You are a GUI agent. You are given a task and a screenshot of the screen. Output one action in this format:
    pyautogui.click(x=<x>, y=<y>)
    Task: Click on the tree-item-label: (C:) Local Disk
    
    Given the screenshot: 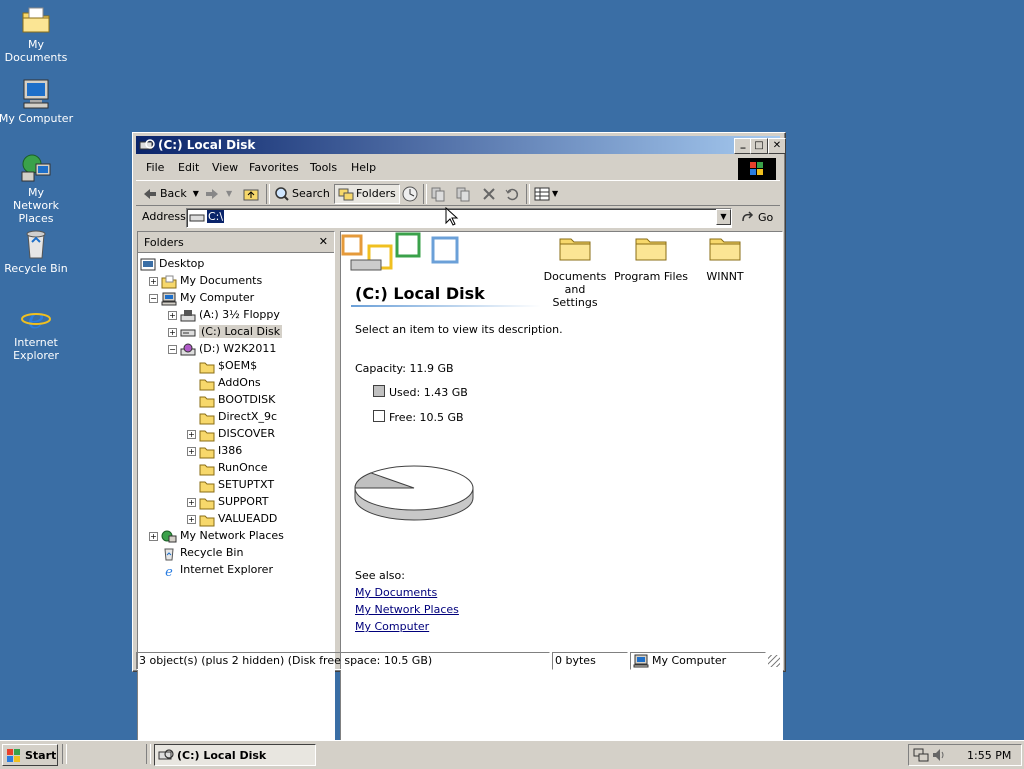 What is the action you would take?
    pyautogui.click(x=241, y=331)
    